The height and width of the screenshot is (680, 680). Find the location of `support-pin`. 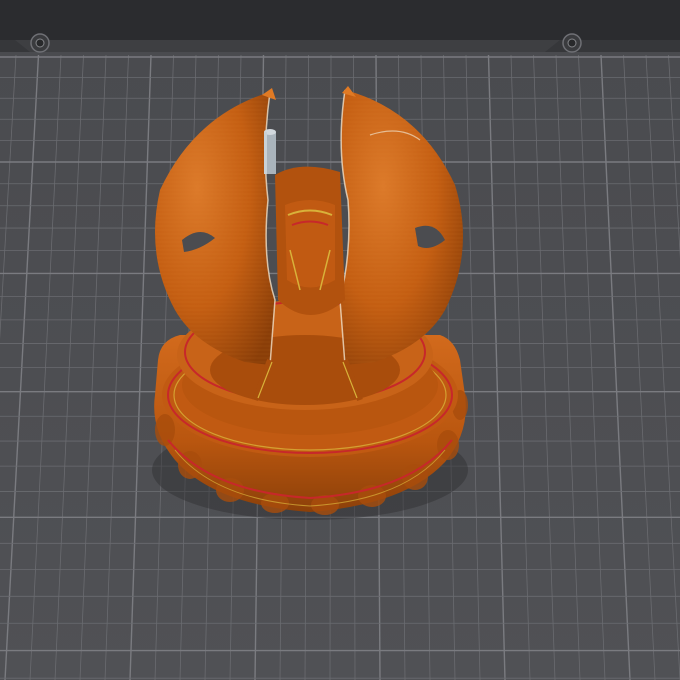

support-pin is located at coordinates (270, 151).